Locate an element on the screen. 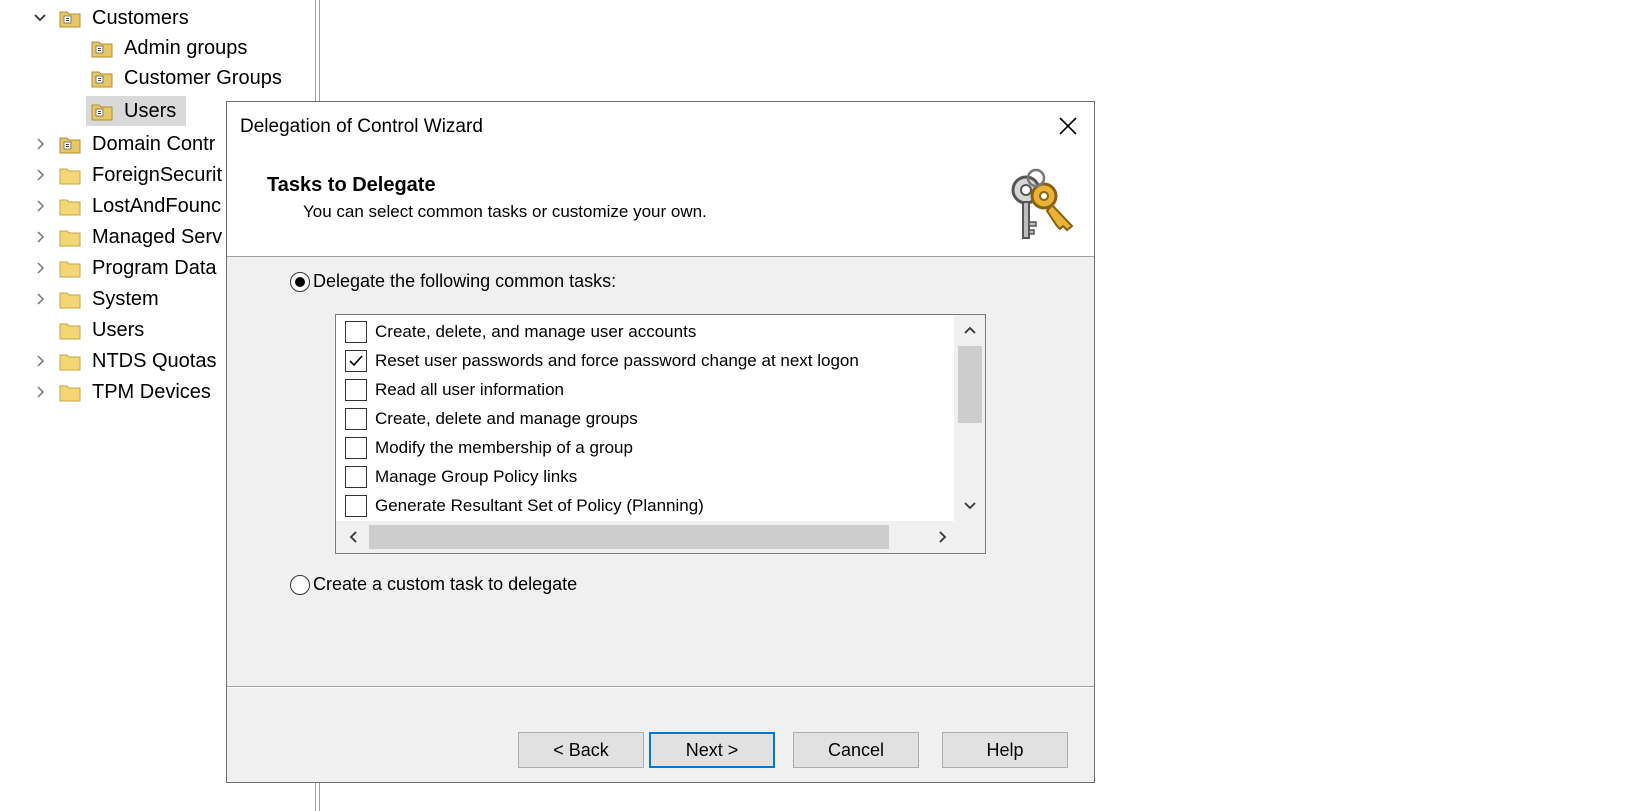  radio-custom-task: Create a custom task to delegate is located at coordinates (433, 584).